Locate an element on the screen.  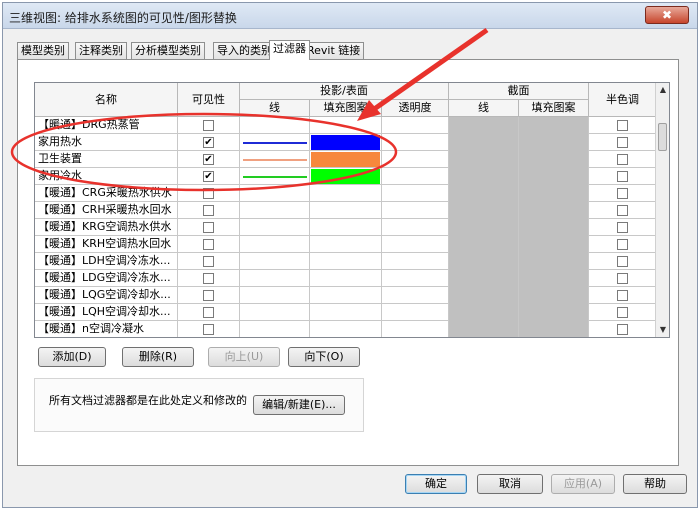
filter-row: 卫生装置 ✔ is located at coordinates (346, 159).